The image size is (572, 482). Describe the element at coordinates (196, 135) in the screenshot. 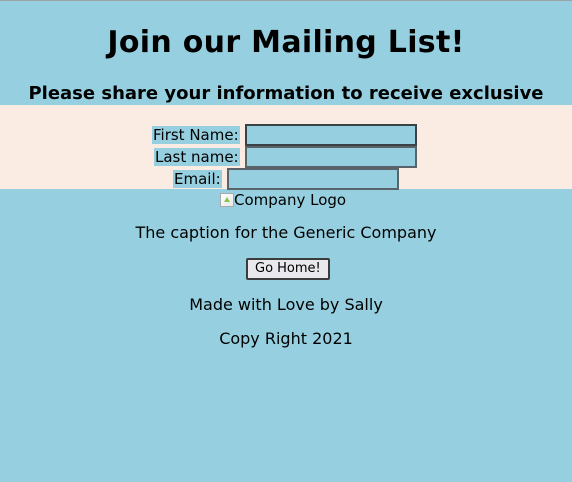

I see `first-name-label: First Name:` at that location.